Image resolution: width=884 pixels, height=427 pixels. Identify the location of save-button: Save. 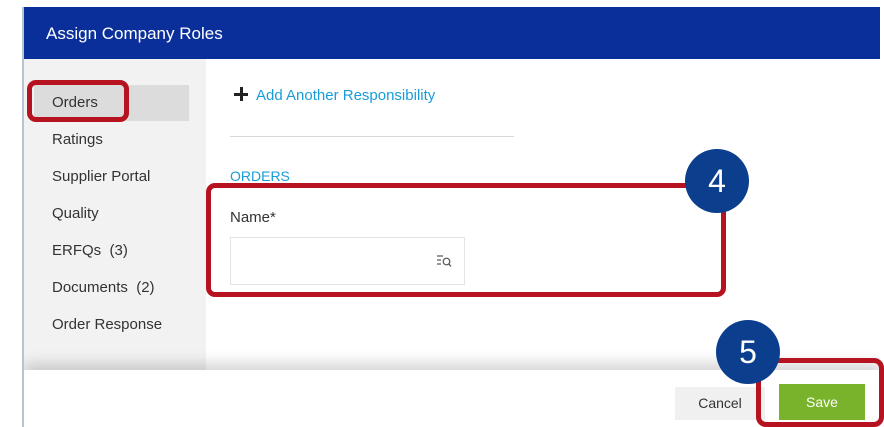
(822, 402).